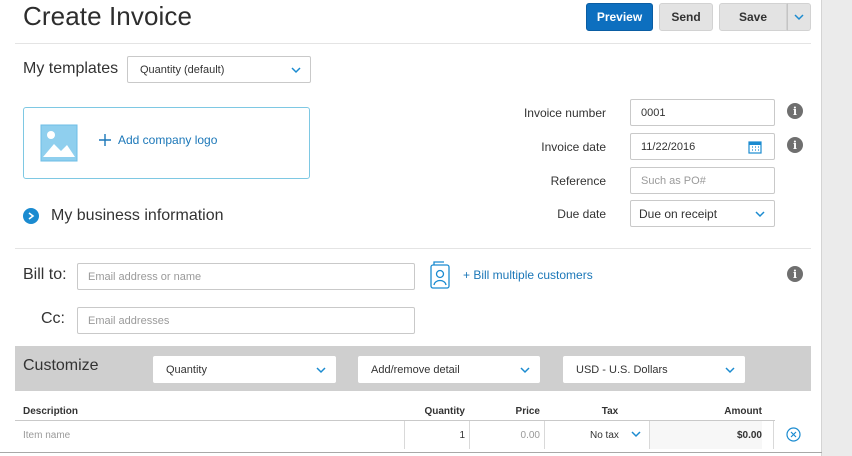 Image resolution: width=852 pixels, height=456 pixels. I want to click on quantity-type-value: Quantity, so click(186, 369).